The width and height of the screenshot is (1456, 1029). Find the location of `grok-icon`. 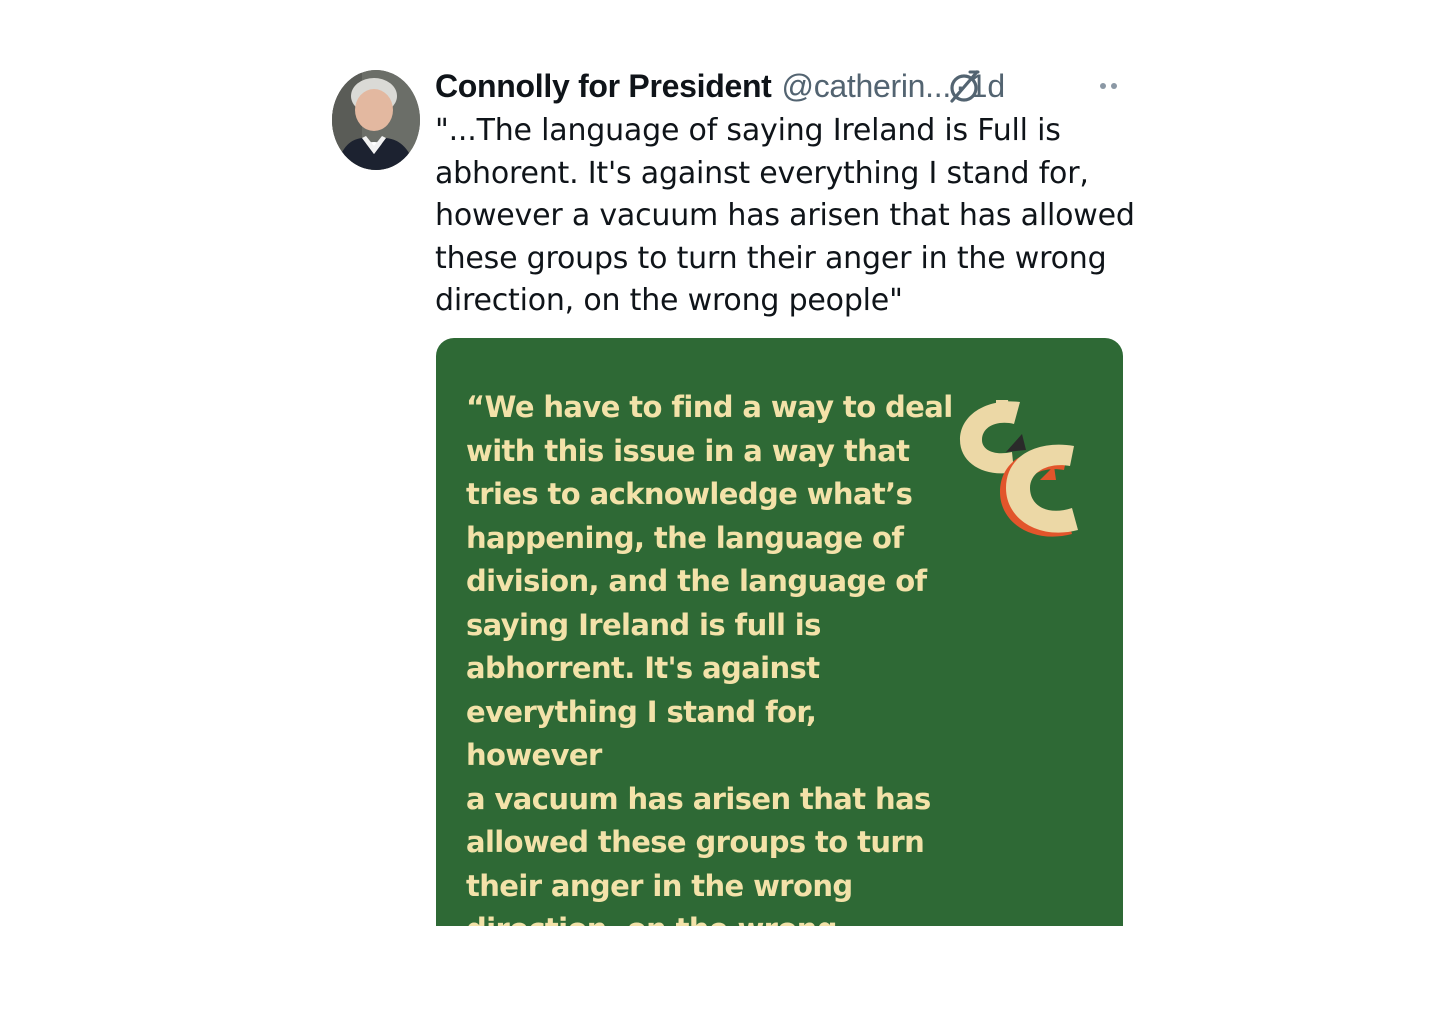

grok-icon is located at coordinates (964, 87).